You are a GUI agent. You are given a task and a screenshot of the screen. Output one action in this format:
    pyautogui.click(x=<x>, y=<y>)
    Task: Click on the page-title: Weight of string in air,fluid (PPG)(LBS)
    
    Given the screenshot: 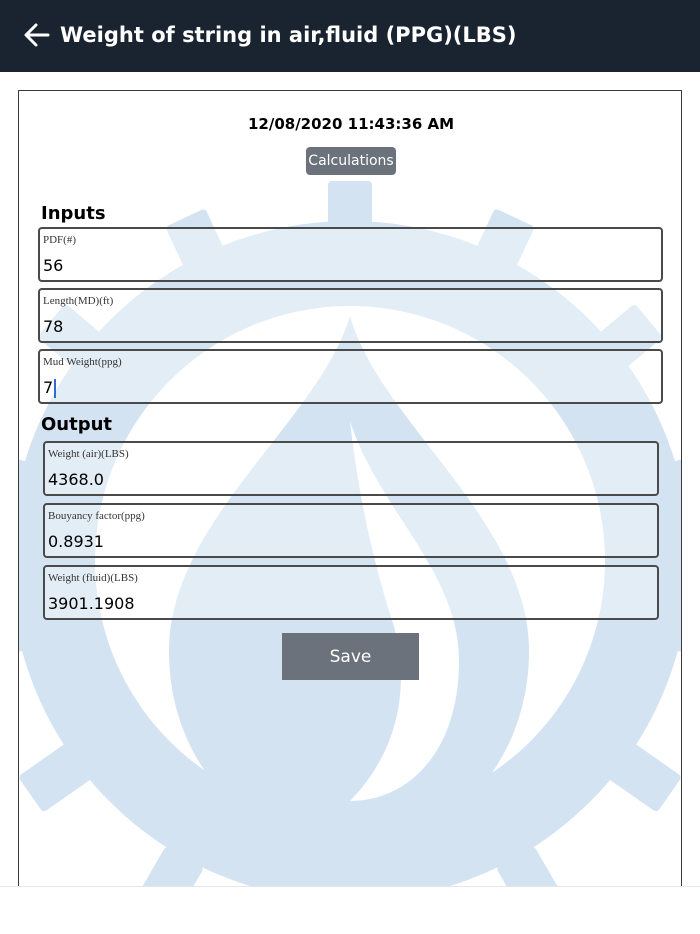 What is the action you would take?
    pyautogui.click(x=288, y=35)
    